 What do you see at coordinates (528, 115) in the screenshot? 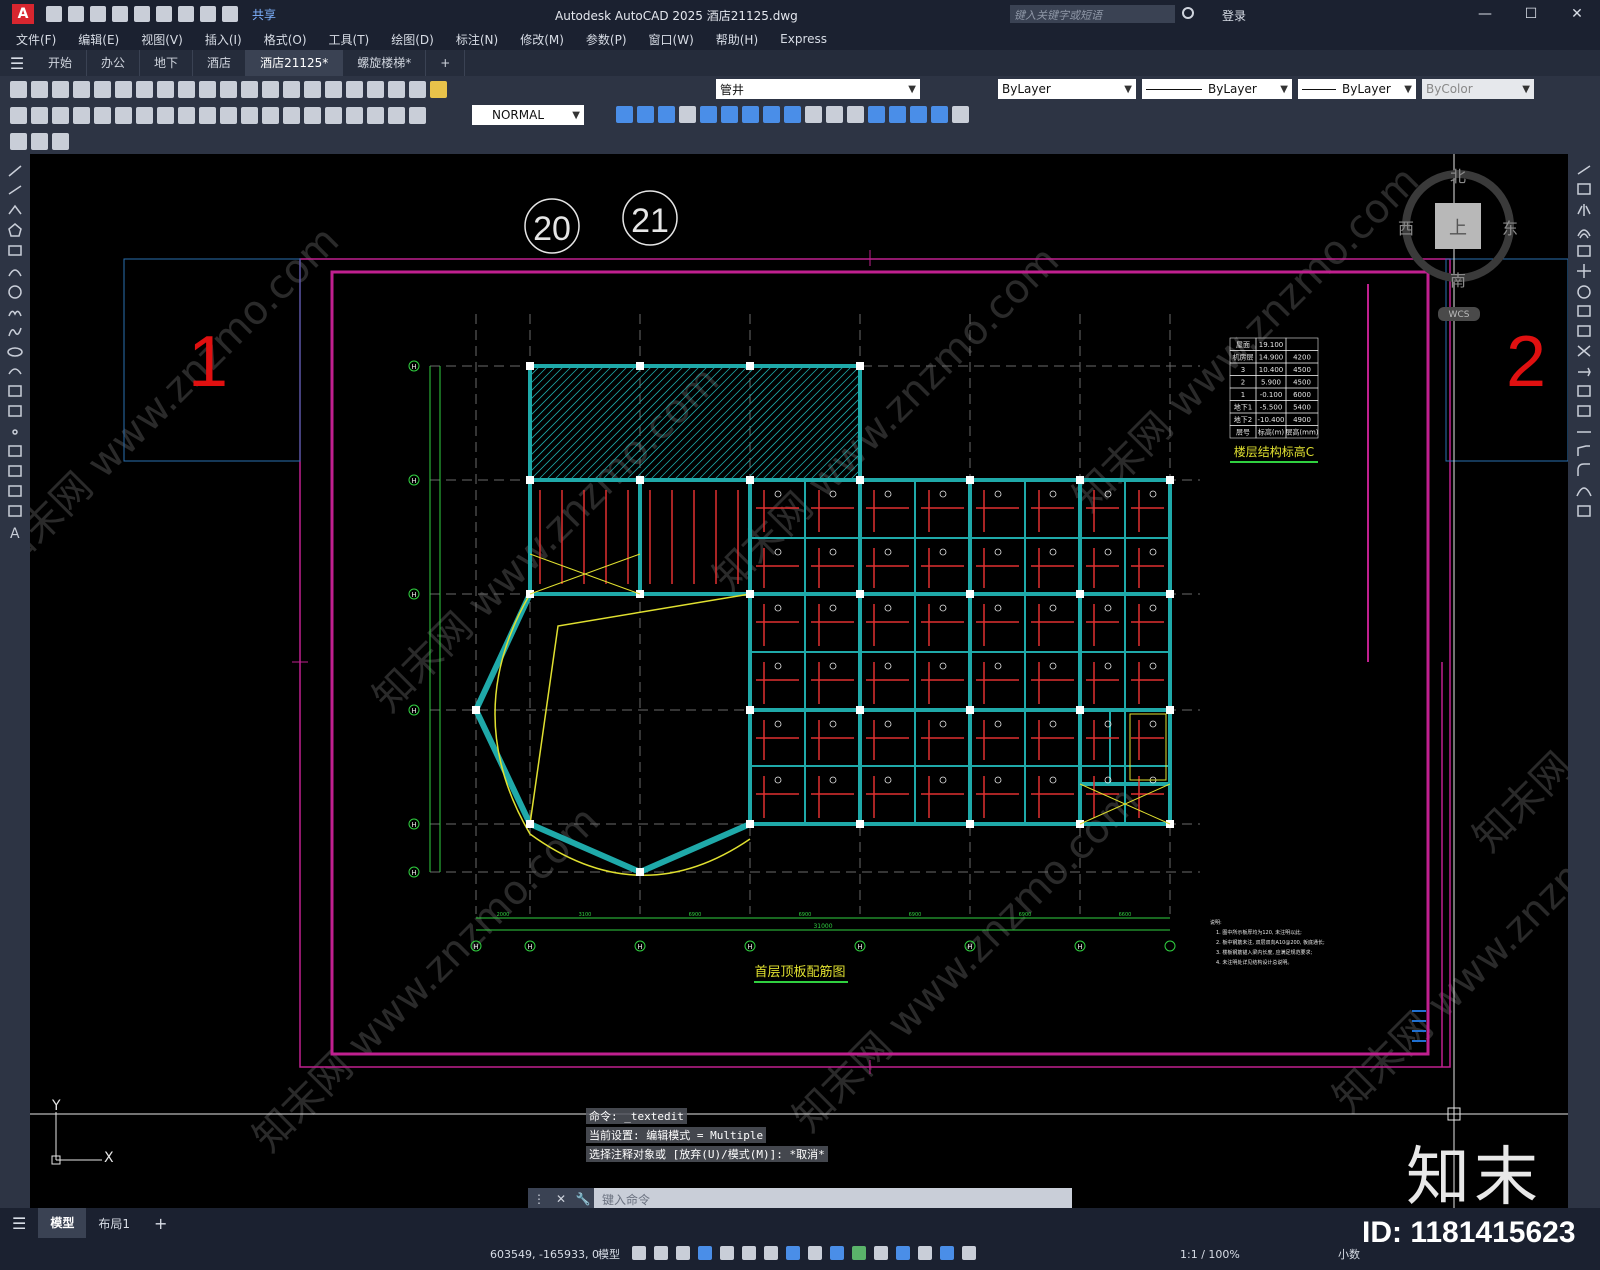
I see `dimstyle-dropdown: NORMAL ▼` at bounding box center [528, 115].